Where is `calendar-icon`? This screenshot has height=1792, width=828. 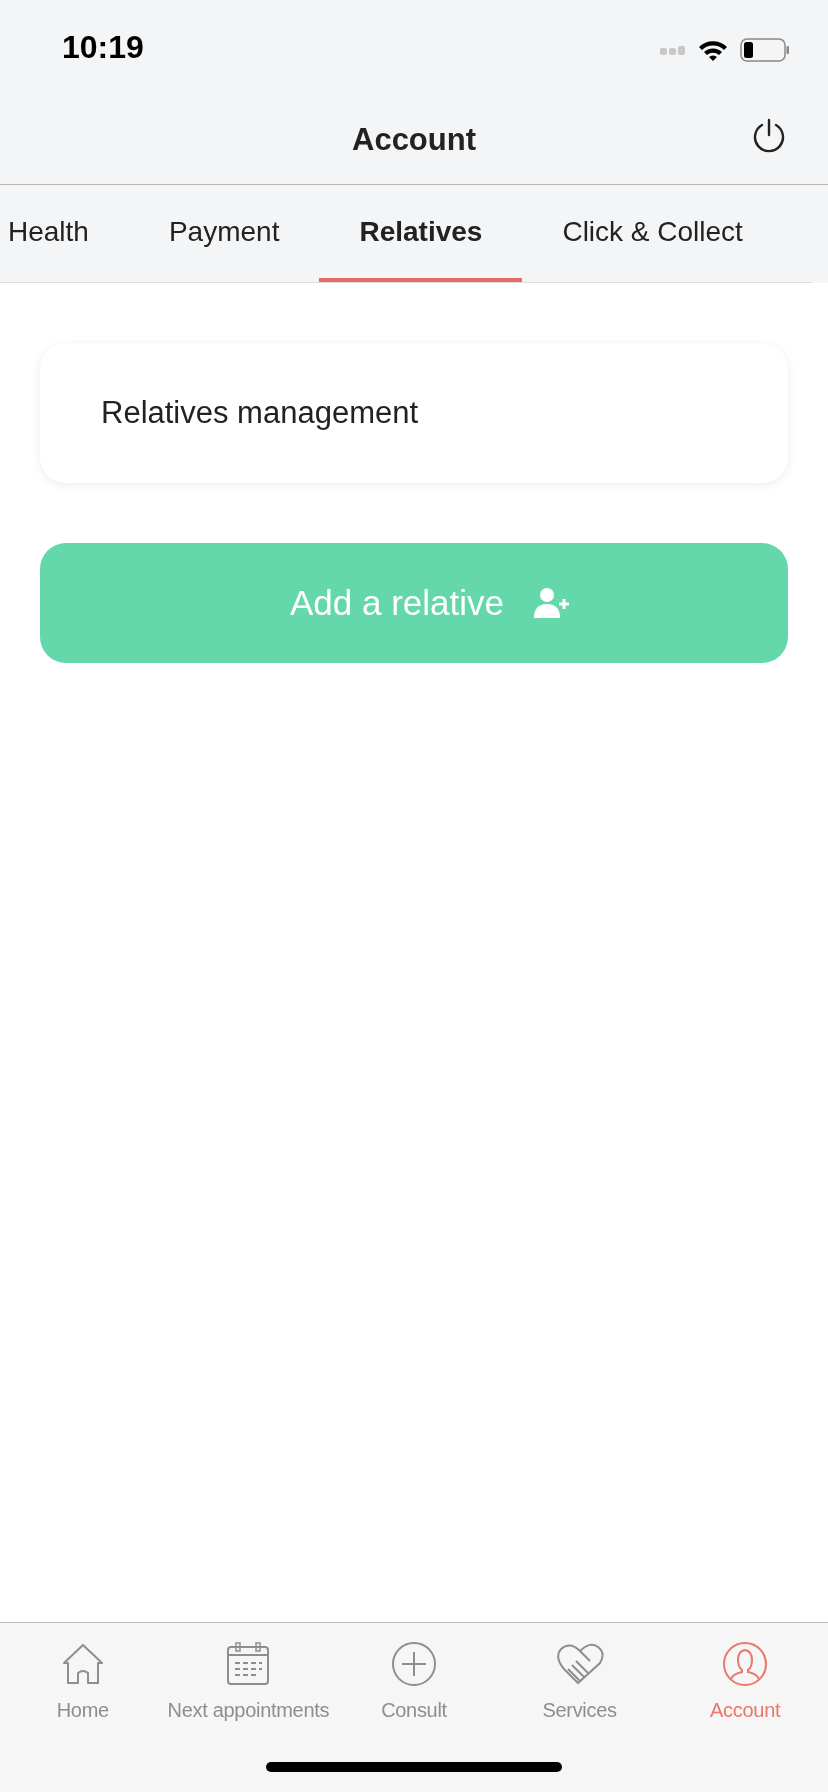 calendar-icon is located at coordinates (248, 1664).